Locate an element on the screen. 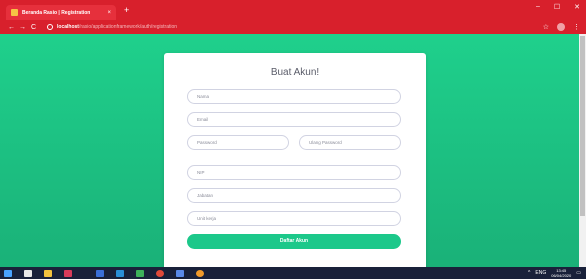  profile-avatar-icon is located at coordinates (561, 27).